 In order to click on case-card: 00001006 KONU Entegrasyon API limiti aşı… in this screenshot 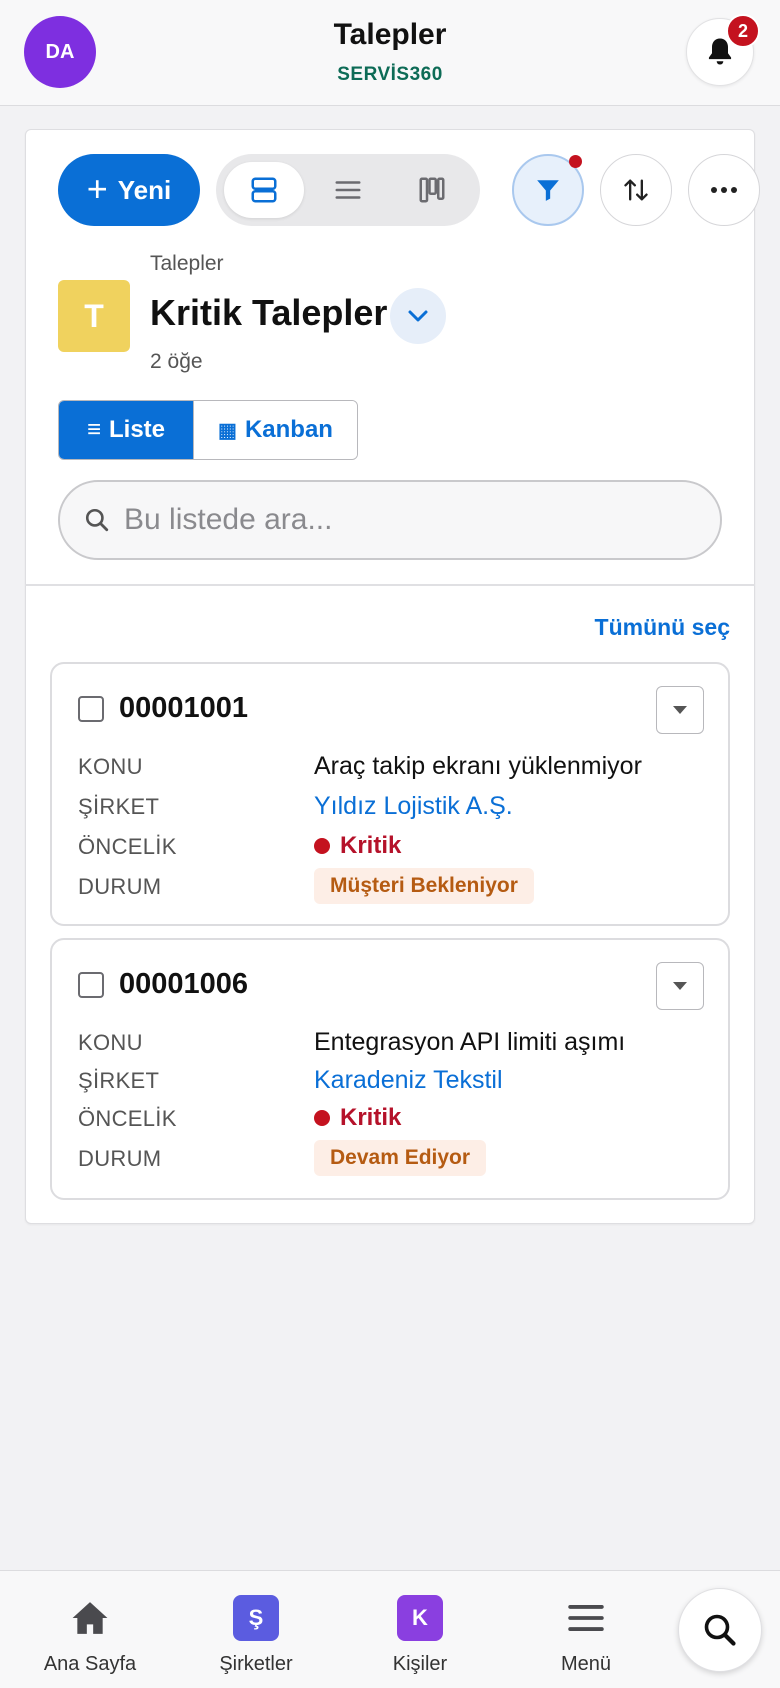, I will do `click(390, 1069)`.